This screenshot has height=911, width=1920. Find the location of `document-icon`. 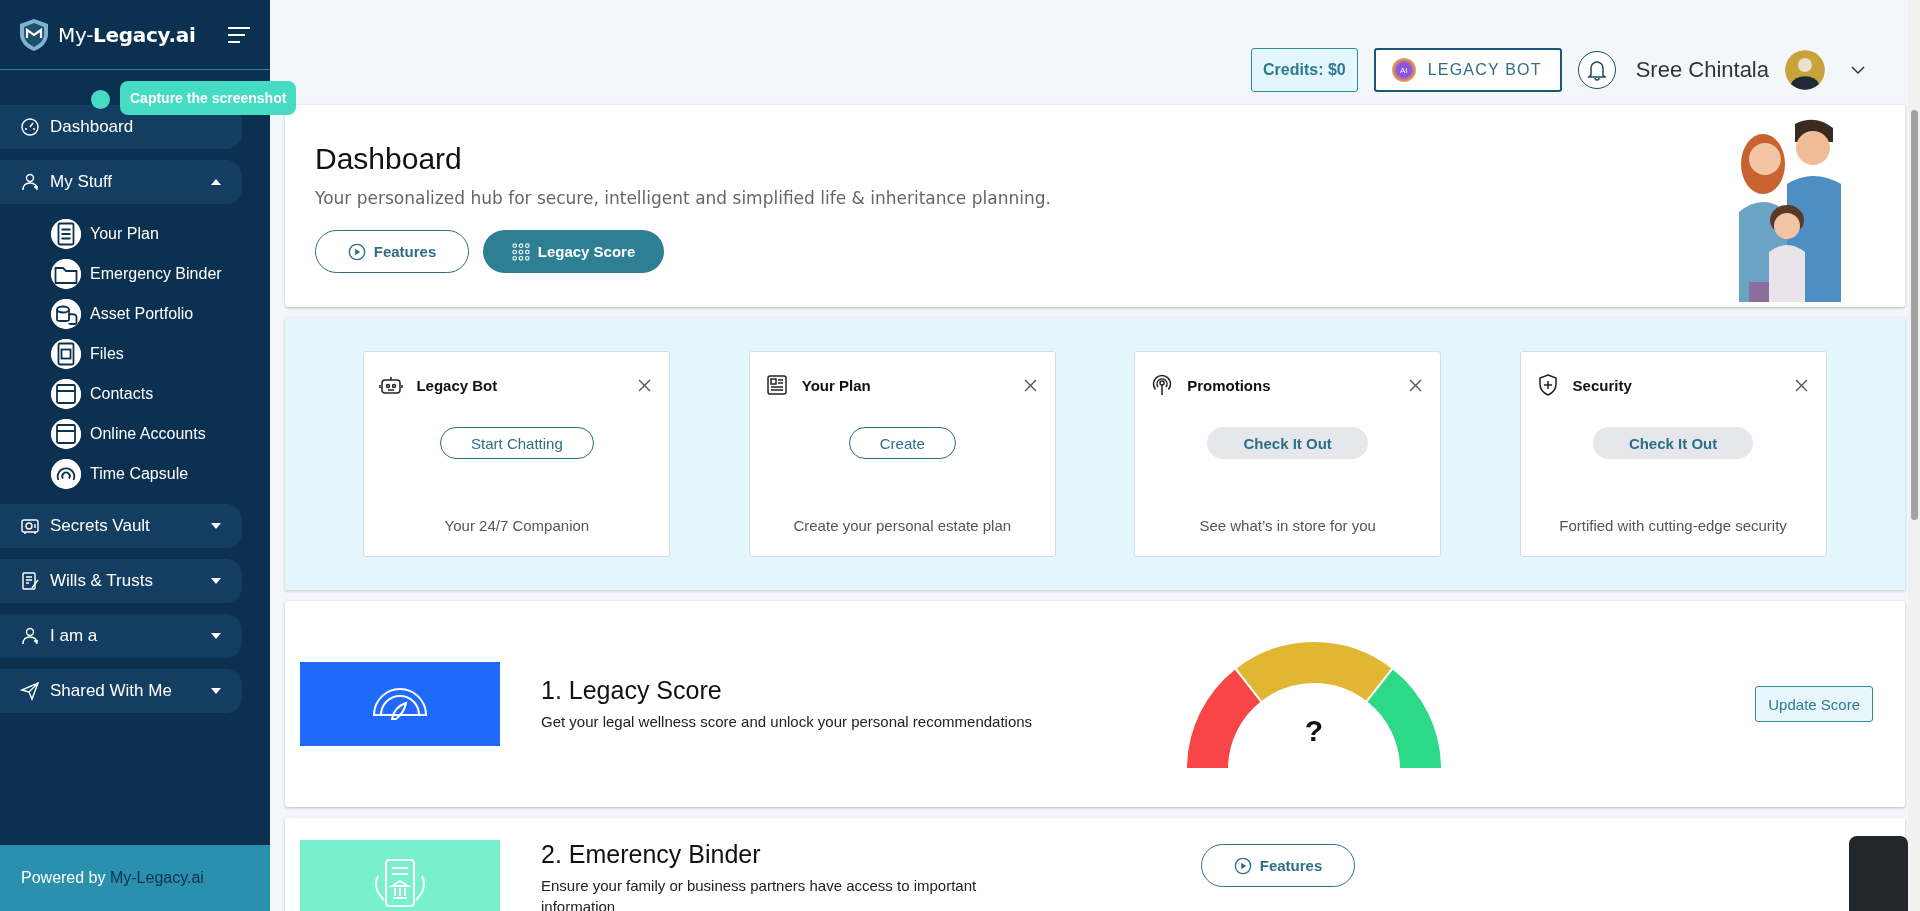

document-icon is located at coordinates (66, 234).